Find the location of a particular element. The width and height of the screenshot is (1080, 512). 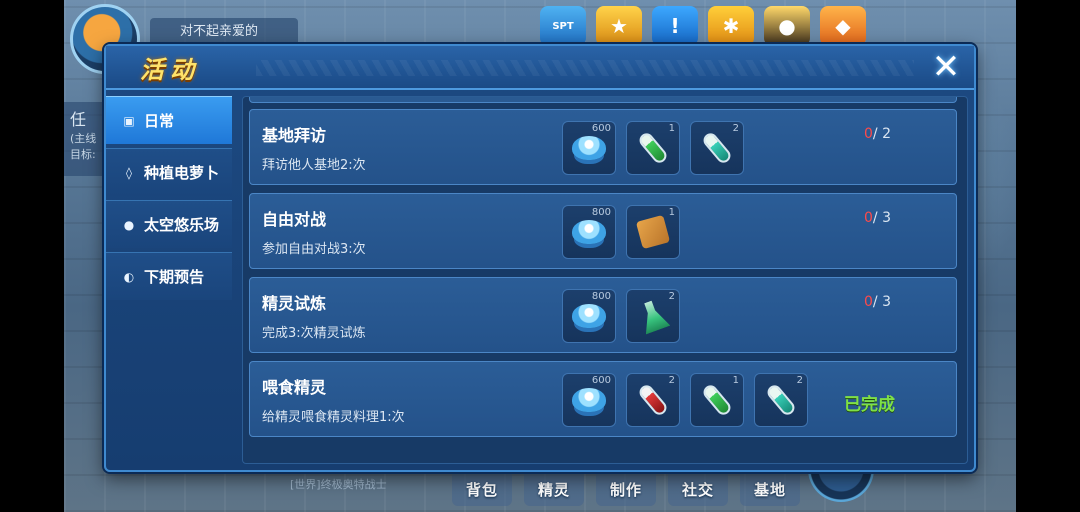

task-title: 基地拜访 is located at coordinates (294, 135).